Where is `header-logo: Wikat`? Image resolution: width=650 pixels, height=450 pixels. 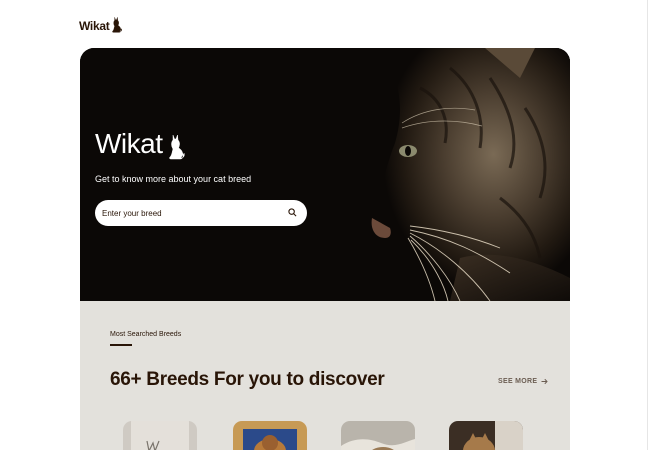 header-logo: Wikat is located at coordinates (101, 24).